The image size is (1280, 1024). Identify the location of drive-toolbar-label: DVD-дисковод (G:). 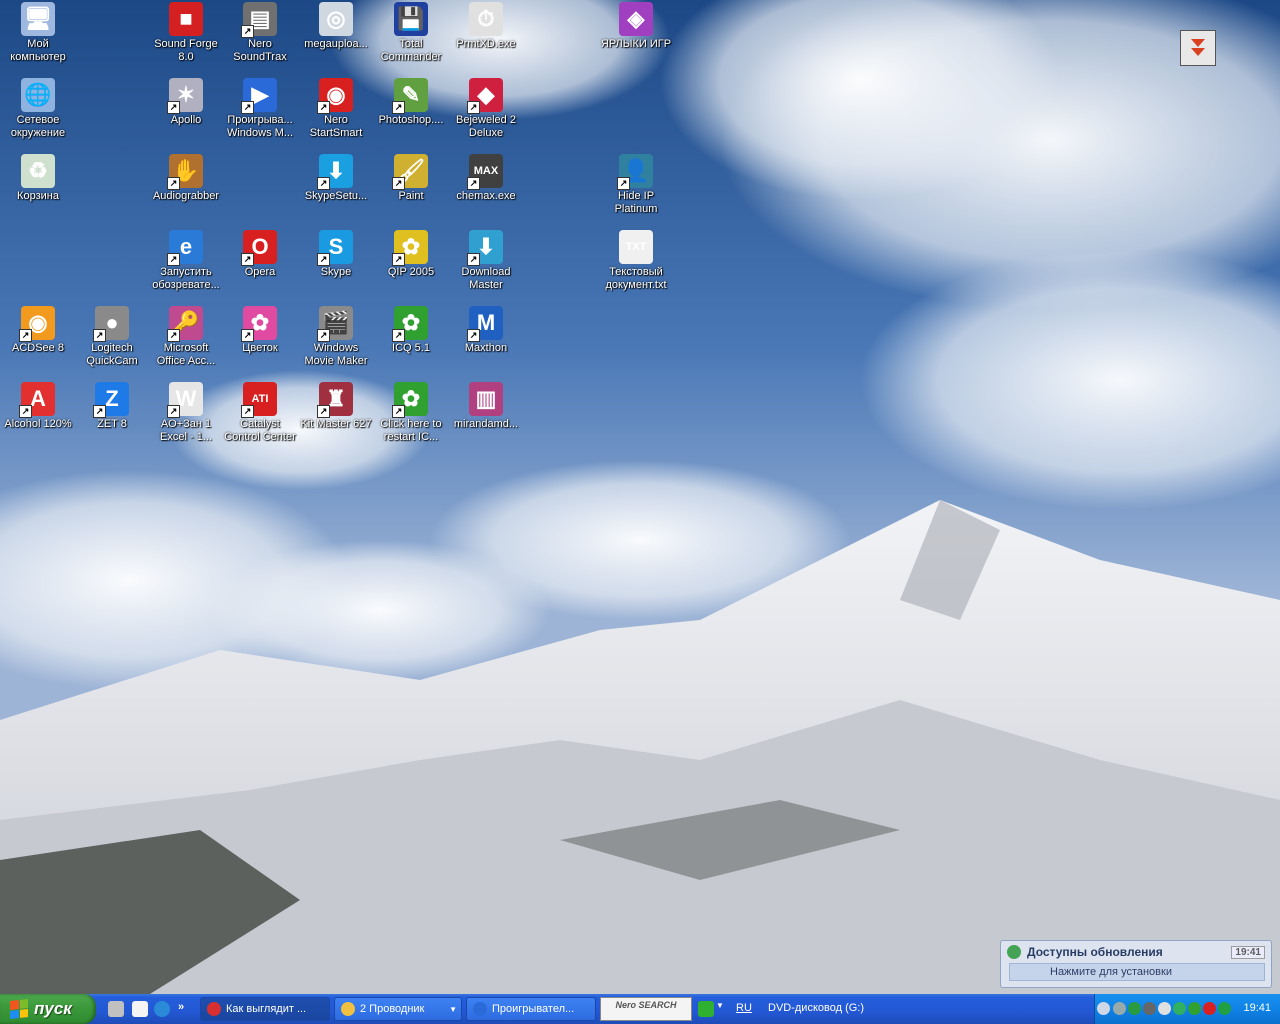
(816, 1008).